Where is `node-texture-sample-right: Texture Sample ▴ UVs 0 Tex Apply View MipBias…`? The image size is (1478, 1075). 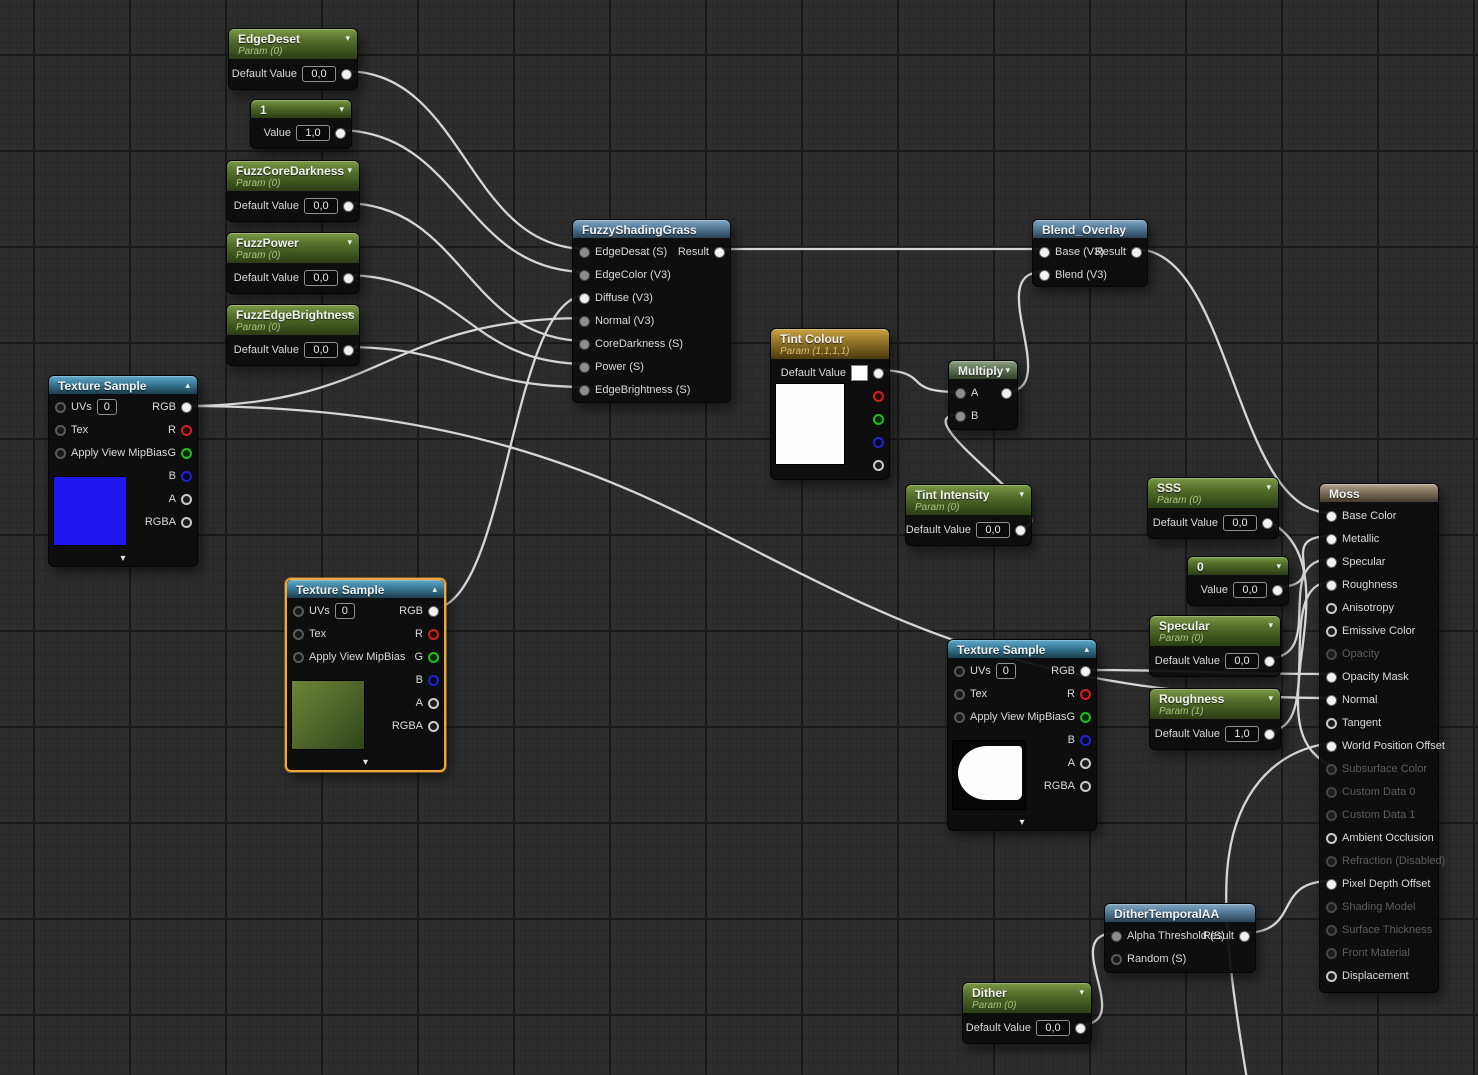
node-texture-sample-right: Texture Sample ▴ UVs 0 Tex Apply View MipBias… is located at coordinates (1022, 735).